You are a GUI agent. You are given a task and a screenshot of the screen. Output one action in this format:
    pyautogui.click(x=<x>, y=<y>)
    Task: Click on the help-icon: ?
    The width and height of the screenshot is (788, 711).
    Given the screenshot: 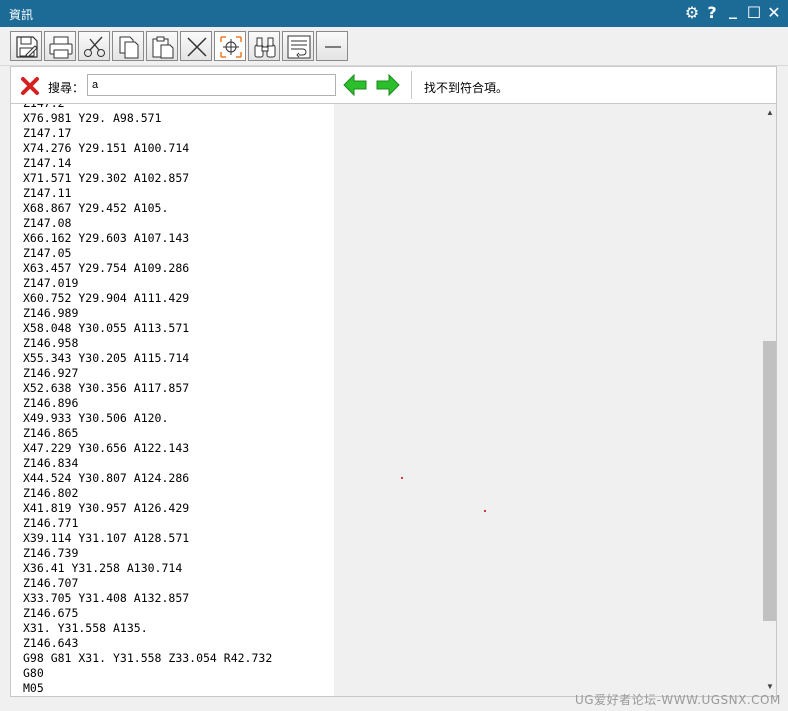 What is the action you would take?
    pyautogui.click(x=712, y=13)
    